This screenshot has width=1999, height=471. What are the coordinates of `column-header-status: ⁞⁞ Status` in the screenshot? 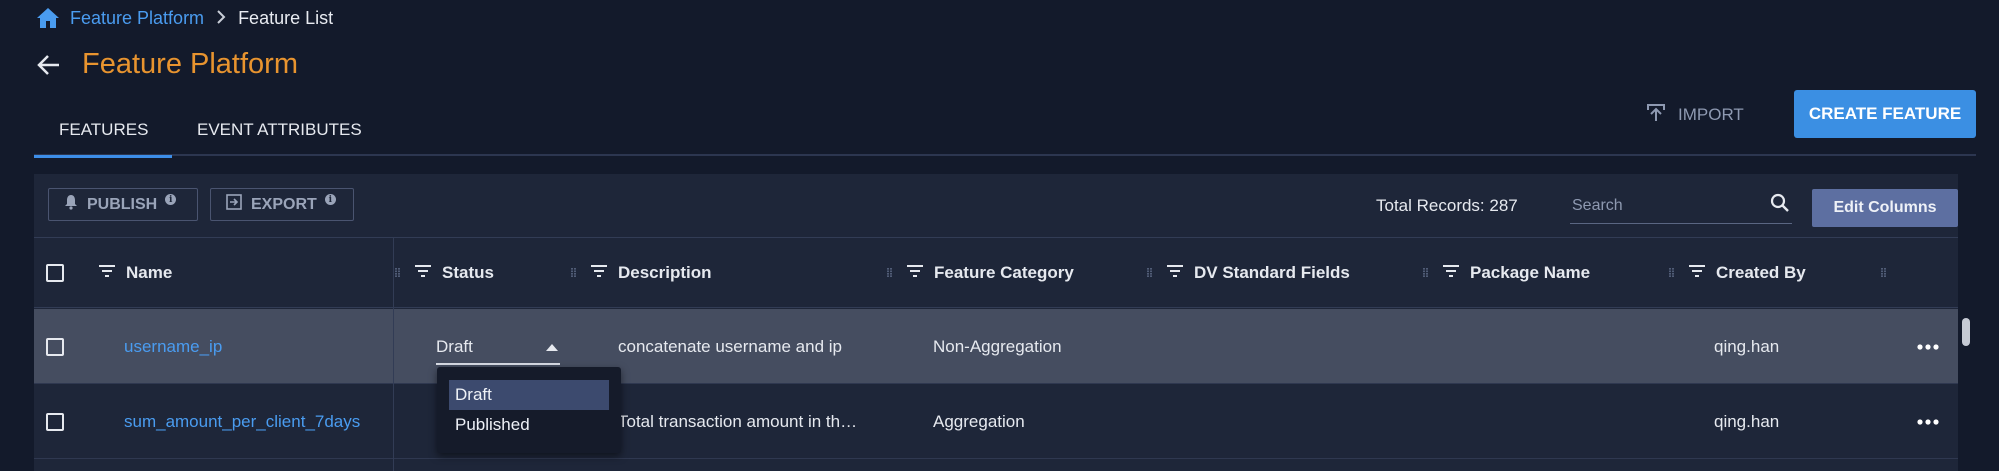 It's located at (444, 273).